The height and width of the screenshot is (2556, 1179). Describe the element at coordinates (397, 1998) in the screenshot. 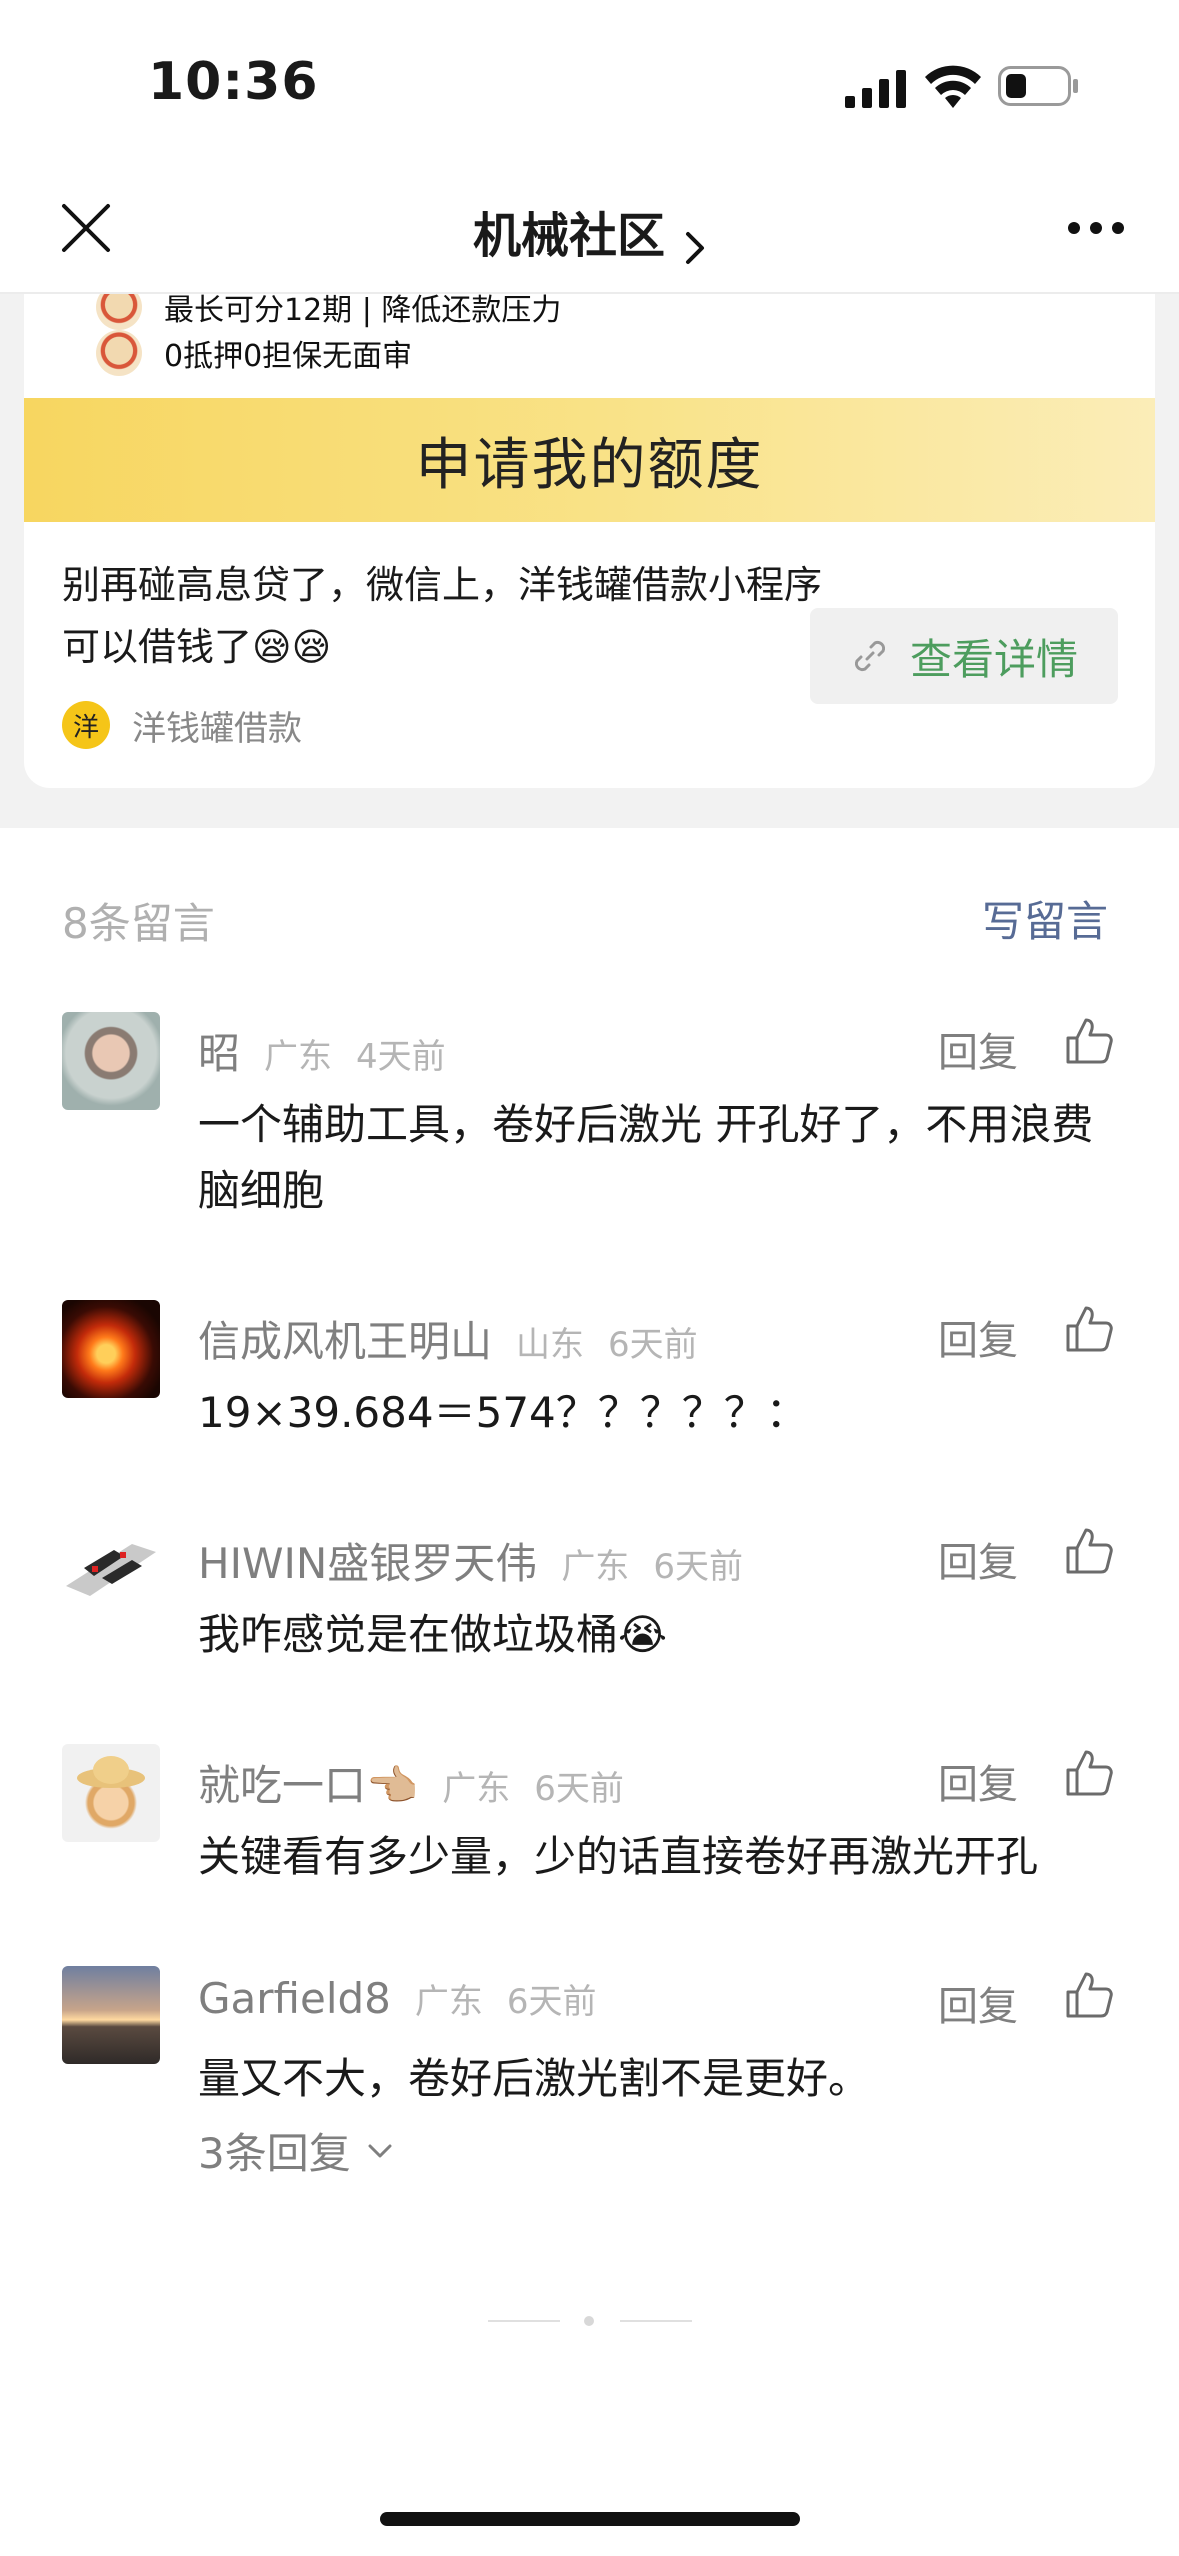

I see `comment-header: Garfield8 广东 6天前` at that location.